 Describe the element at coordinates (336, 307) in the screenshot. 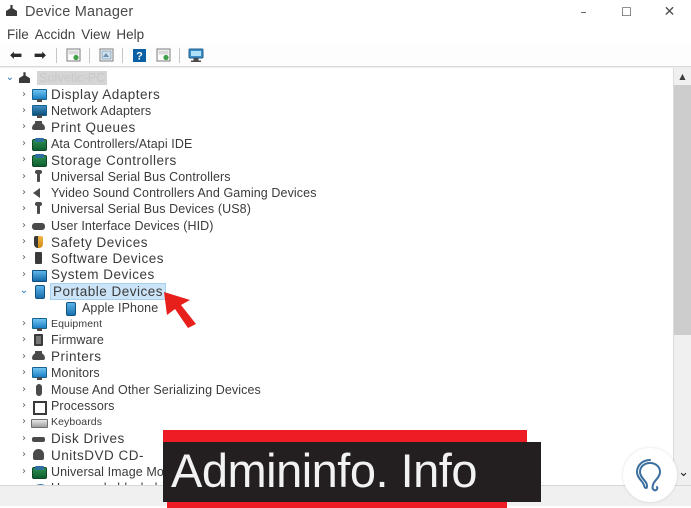

I see `tree-item-apple-iphone: Apple IPhone` at that location.